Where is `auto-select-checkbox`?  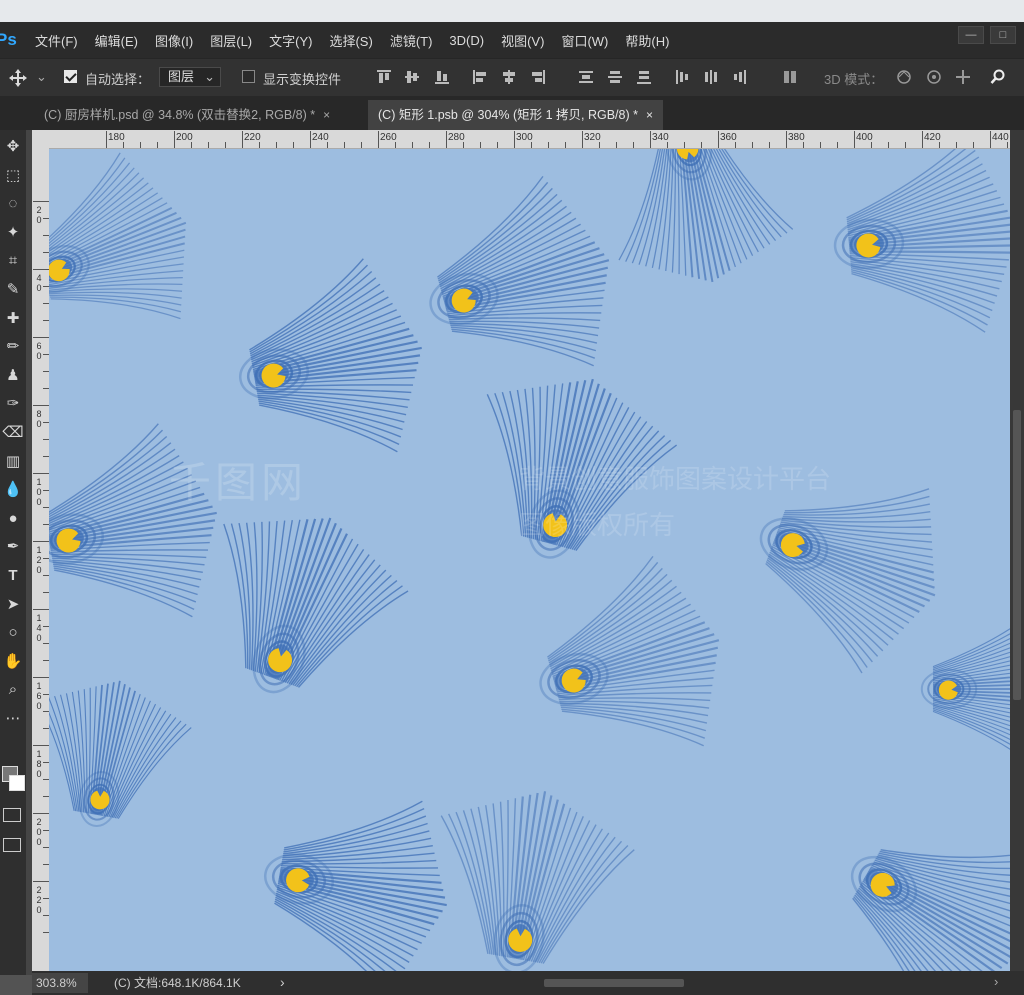
auto-select-checkbox is located at coordinates (70, 76).